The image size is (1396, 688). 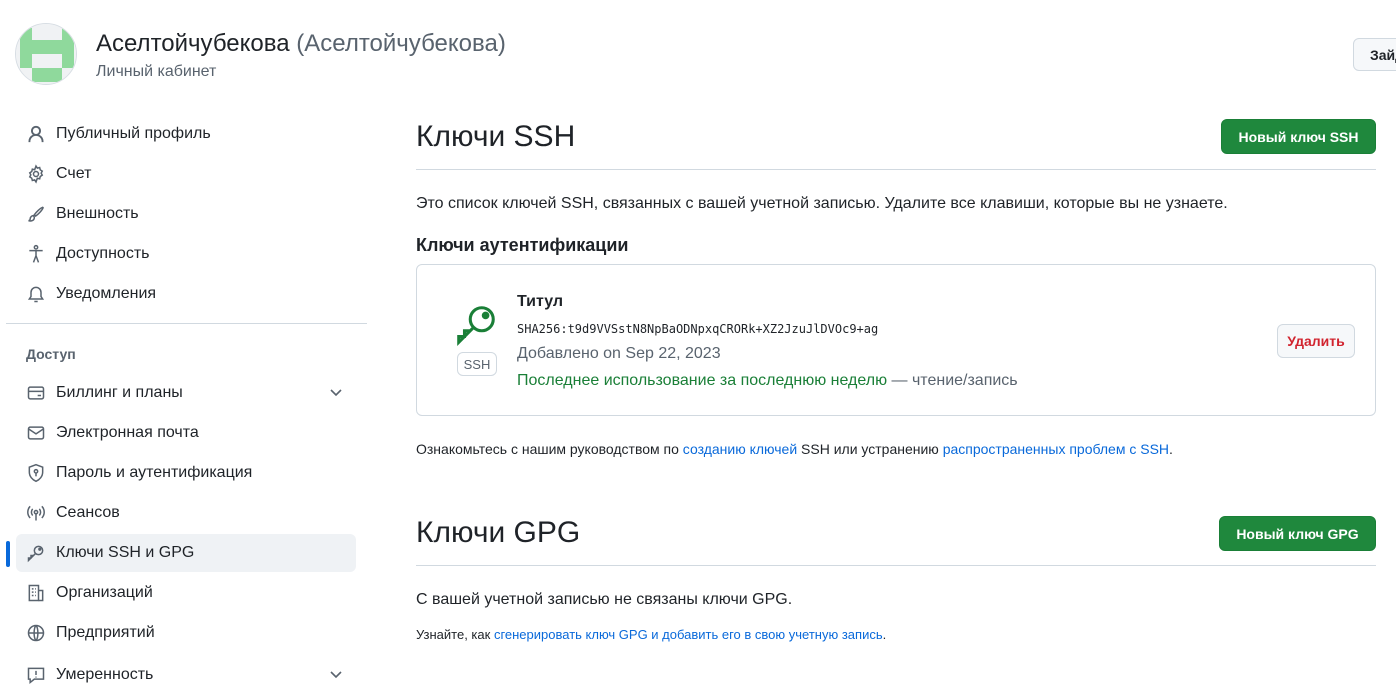 I want to click on key-added-date: Добавлено on Sep 22, 2023, so click(x=619, y=353).